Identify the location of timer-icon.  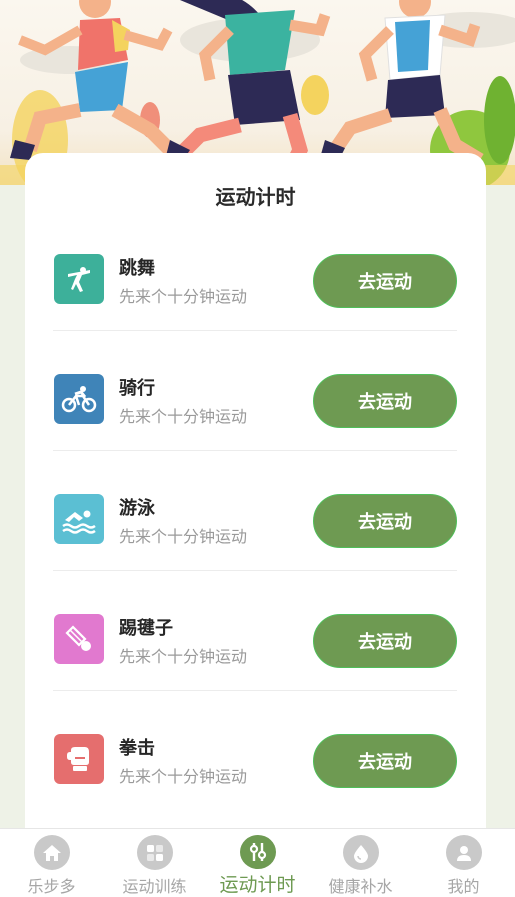
(257, 852).